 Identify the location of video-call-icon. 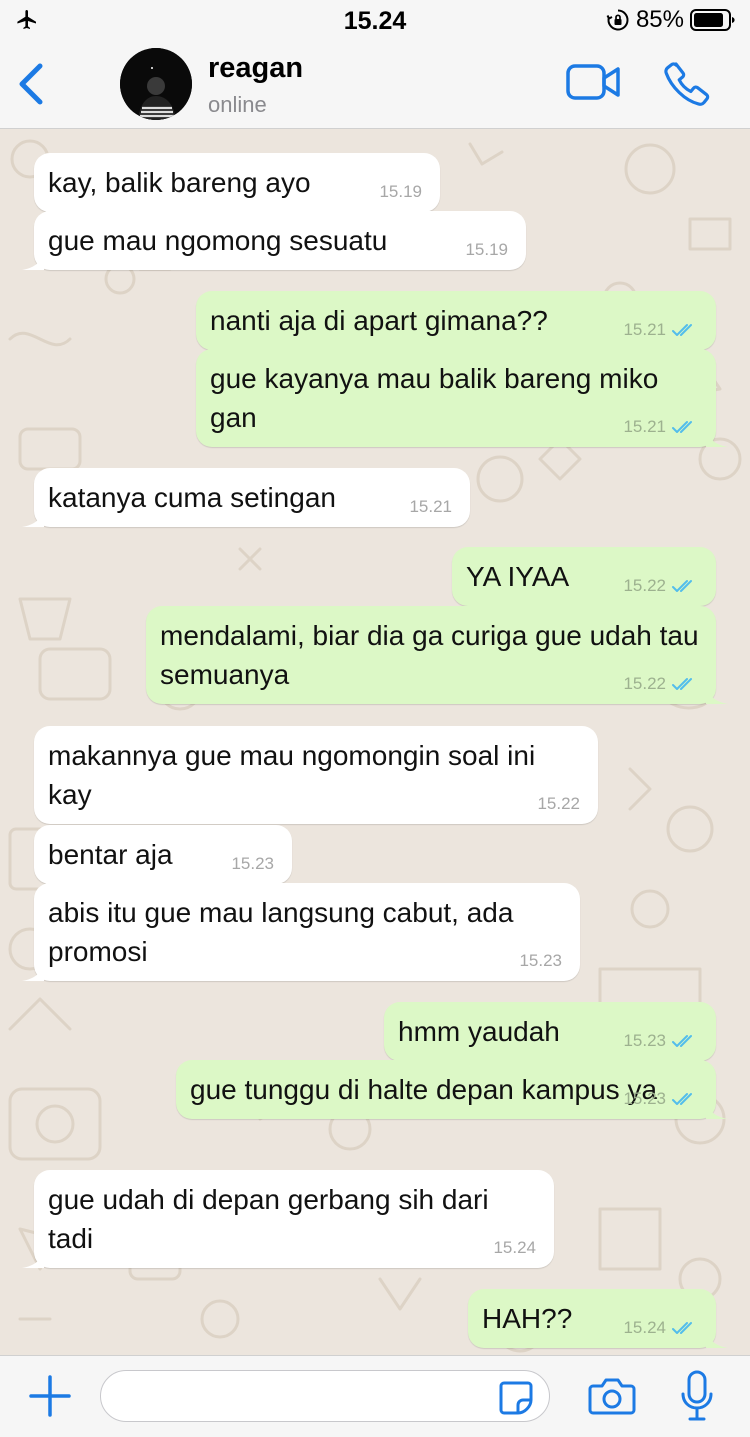
(594, 82).